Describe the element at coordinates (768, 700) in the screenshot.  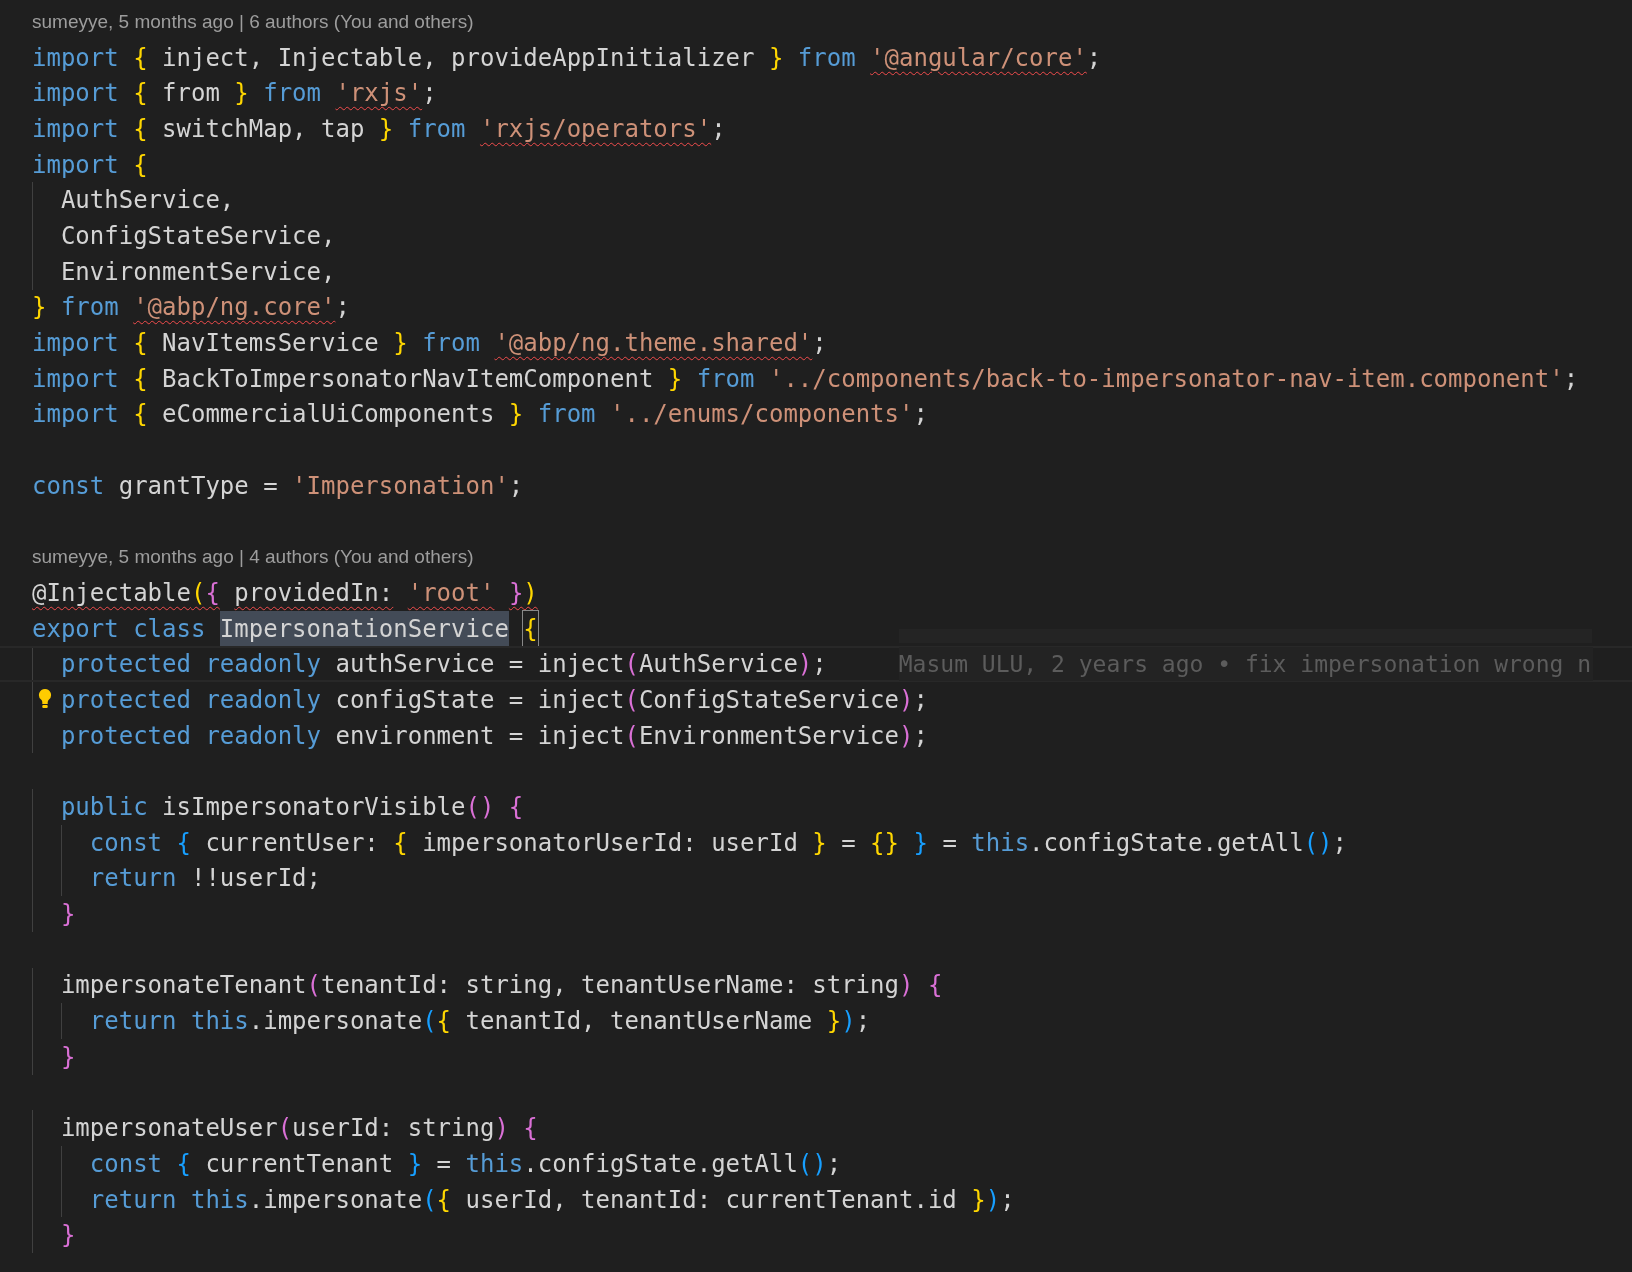
I see `code-text: ConfigStateService` at that location.